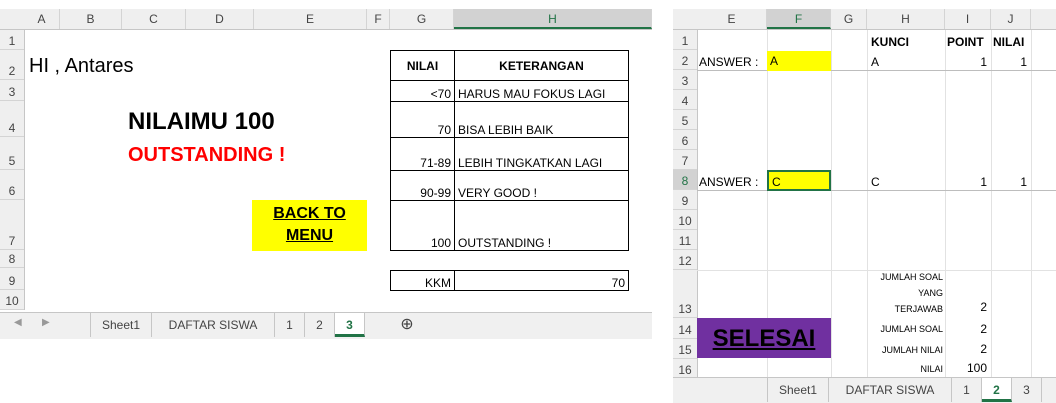  Describe the element at coordinates (541, 119) in the screenshot. I see `keterangan-cell: BISA LEBIH BAIK` at that location.